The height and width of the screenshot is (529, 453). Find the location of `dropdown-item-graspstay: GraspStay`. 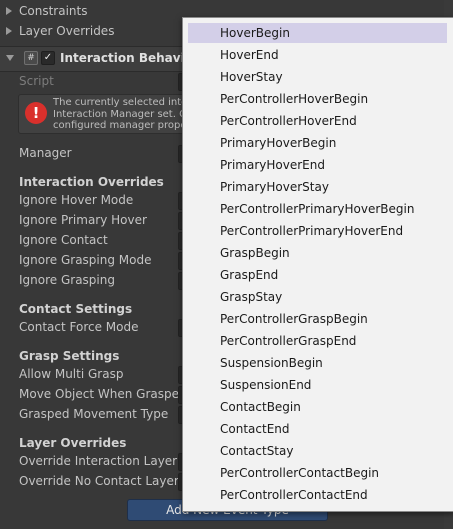

dropdown-item-graspstay: GraspStay is located at coordinates (317, 297).